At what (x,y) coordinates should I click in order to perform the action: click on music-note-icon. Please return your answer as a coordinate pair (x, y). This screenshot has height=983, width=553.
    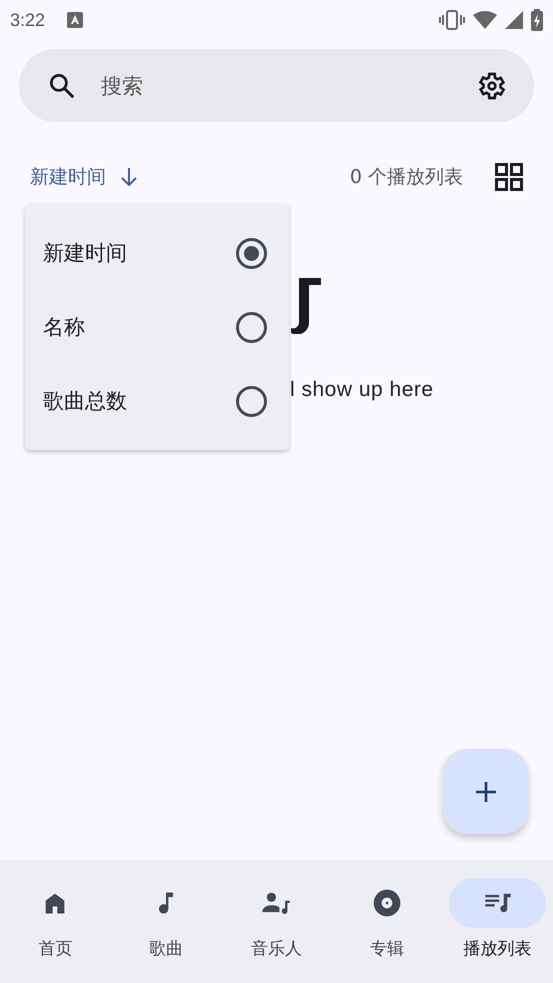
    Looking at the image, I should click on (306, 306).